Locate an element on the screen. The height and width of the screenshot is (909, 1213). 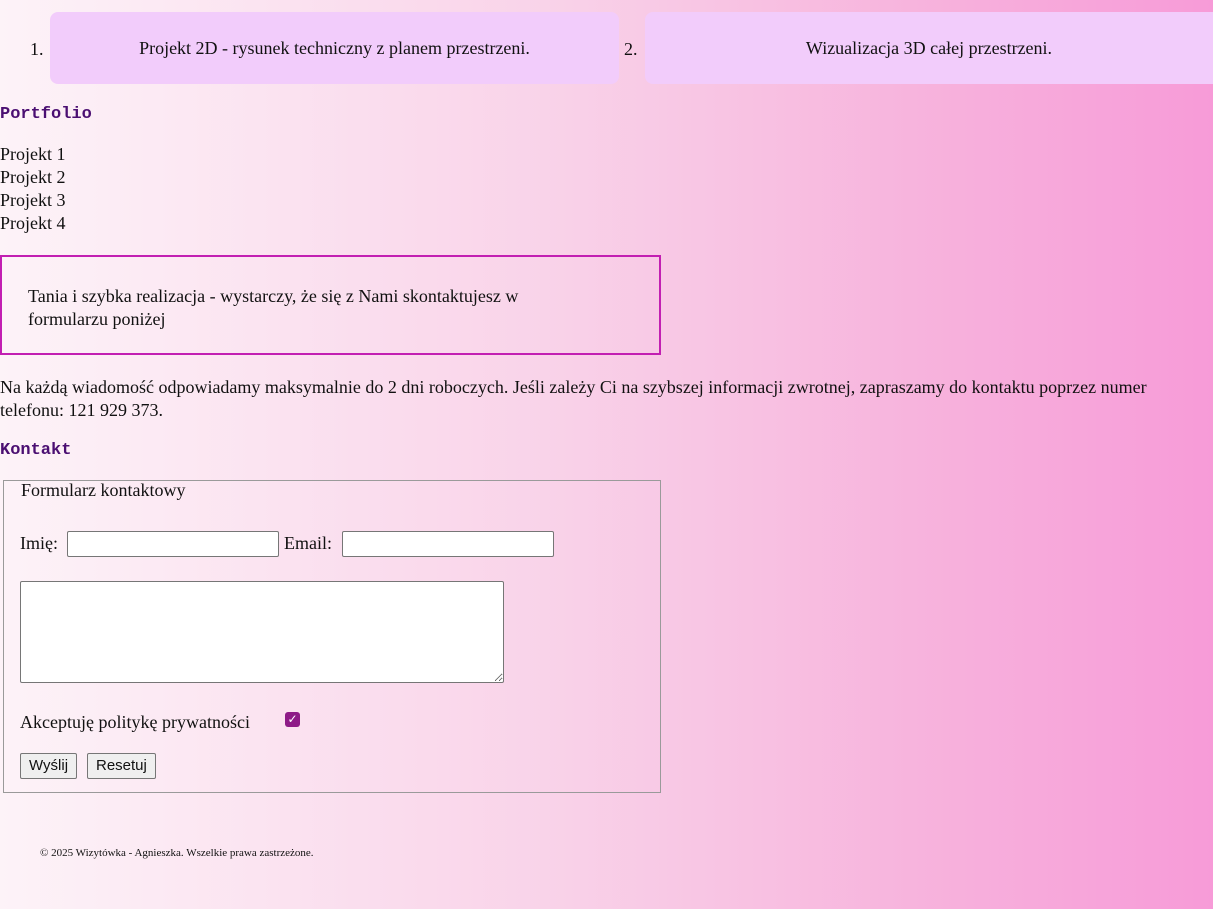
reset-button: Resetuj is located at coordinates (121, 766).